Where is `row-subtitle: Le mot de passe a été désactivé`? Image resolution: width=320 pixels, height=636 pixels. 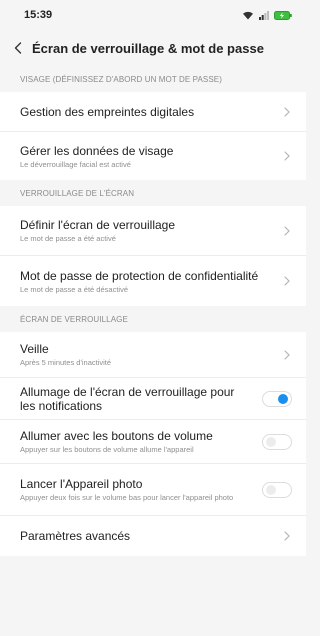
row-subtitle: Le mot de passe a été désactivé is located at coordinates (74, 289).